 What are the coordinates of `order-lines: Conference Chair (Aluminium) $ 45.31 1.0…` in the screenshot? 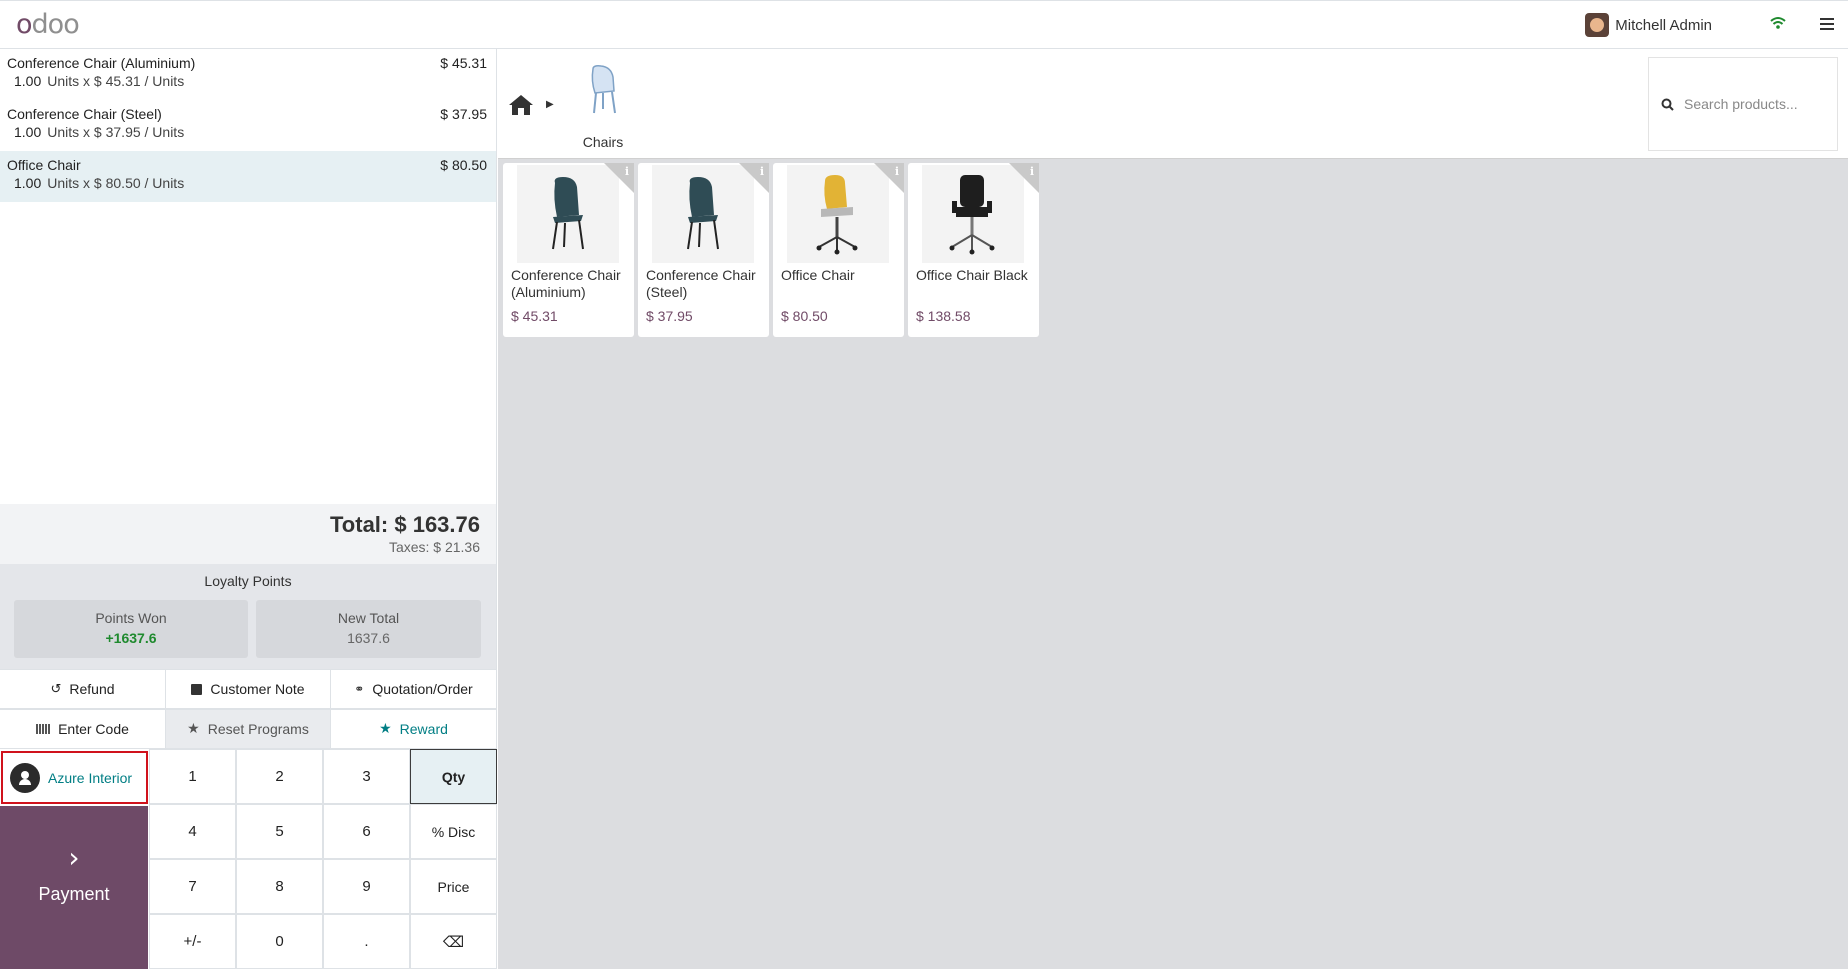 It's located at (248, 276).